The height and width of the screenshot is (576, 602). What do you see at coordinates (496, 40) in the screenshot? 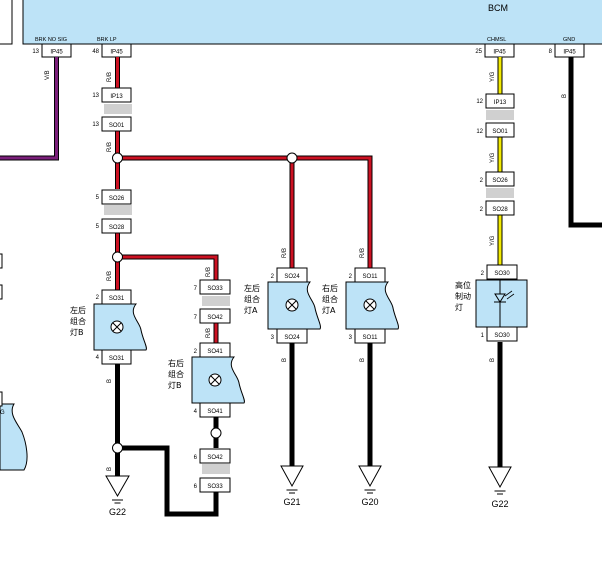
I see `bcm-pin-name-chmsl: CHMSL` at bounding box center [496, 40].